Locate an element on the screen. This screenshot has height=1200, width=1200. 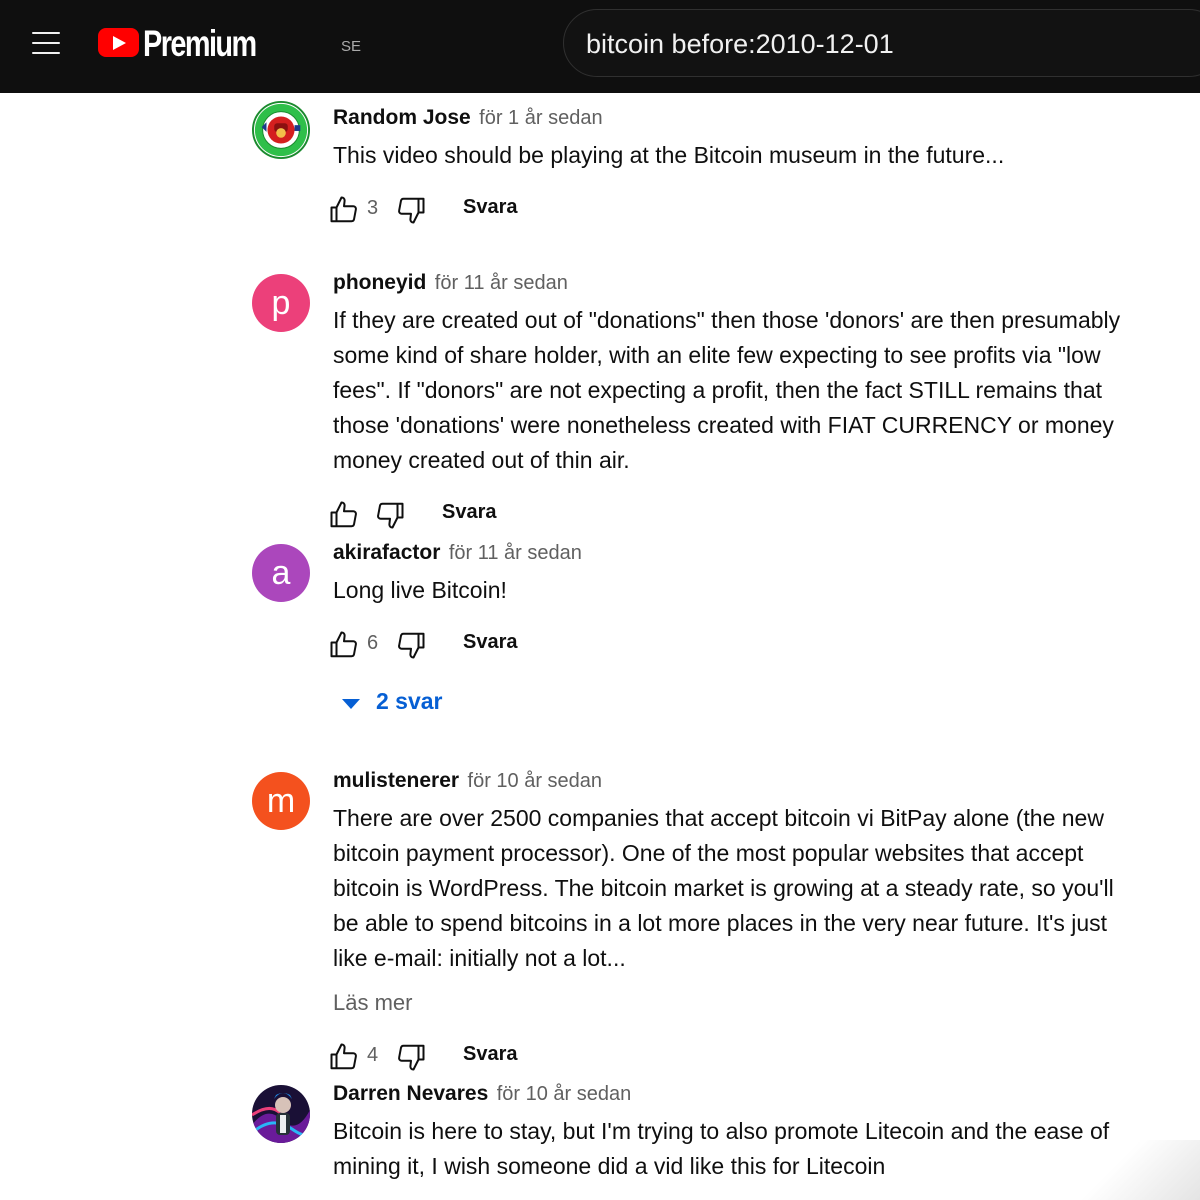
like-count: 4 is located at coordinates (373, 1055).